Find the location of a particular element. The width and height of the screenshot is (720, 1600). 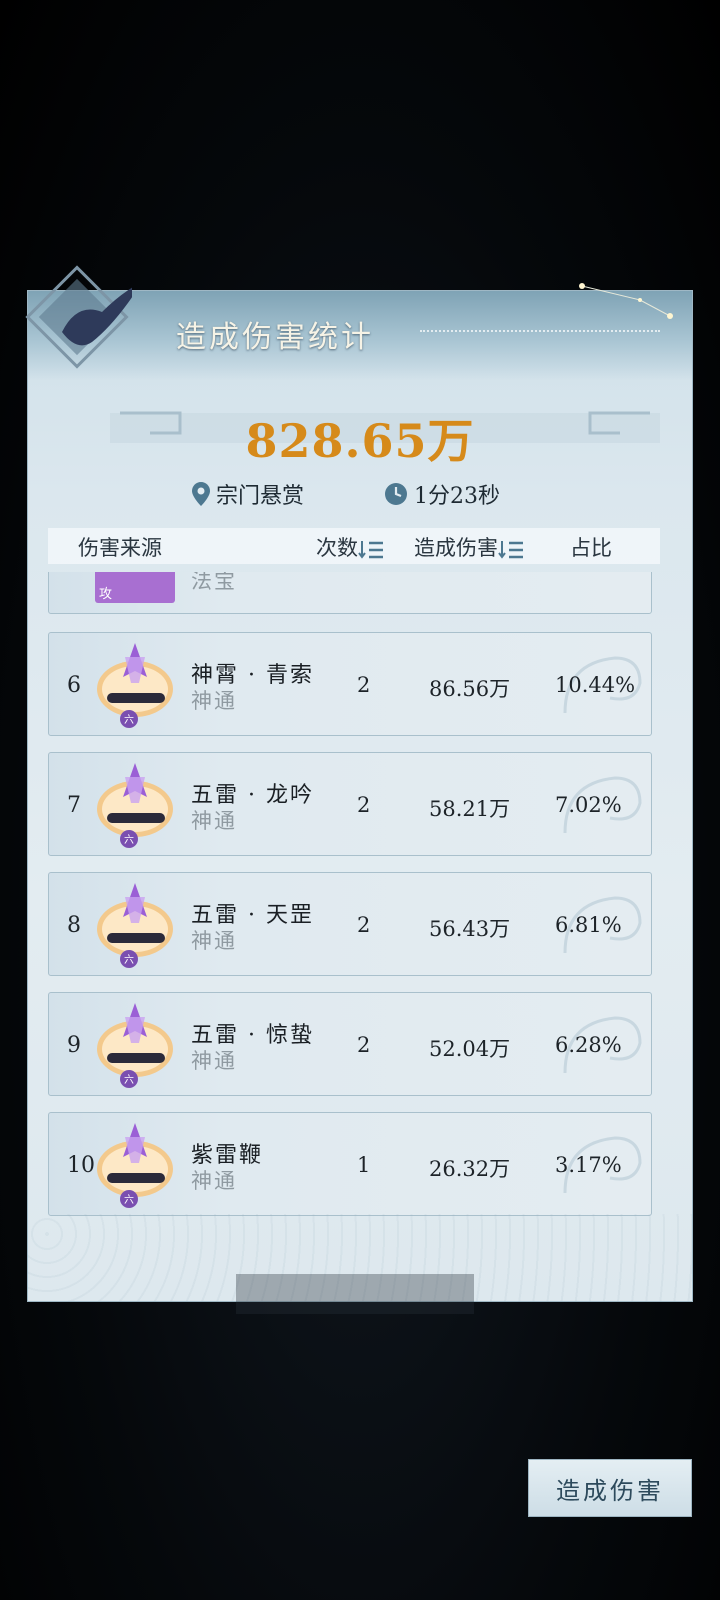

row-count: 1 is located at coordinates (364, 1165).